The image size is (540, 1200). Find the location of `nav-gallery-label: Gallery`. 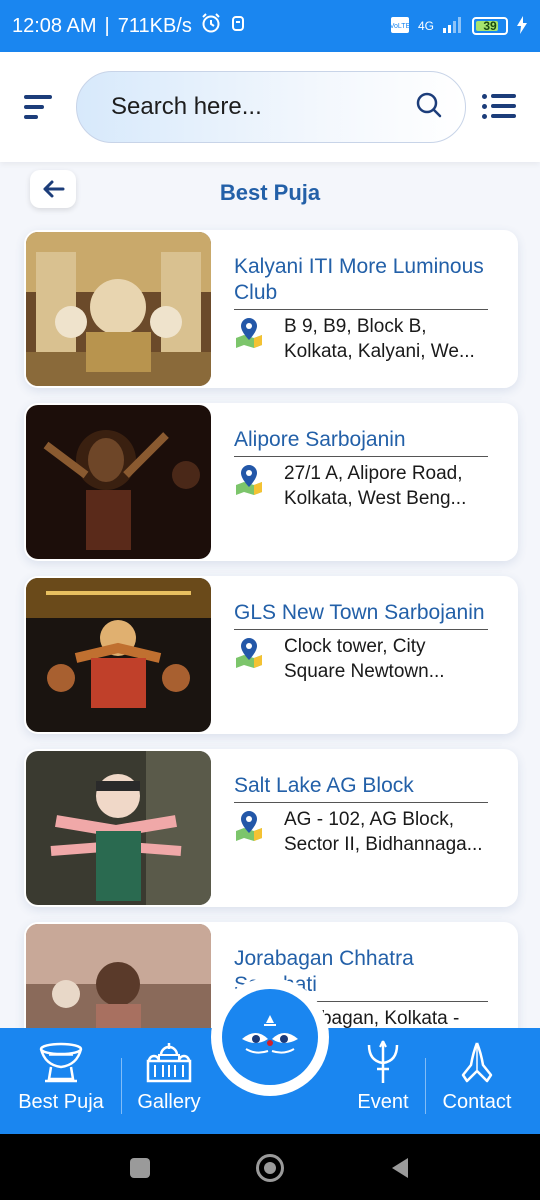

nav-gallery-label: Gallery is located at coordinates (169, 1102).